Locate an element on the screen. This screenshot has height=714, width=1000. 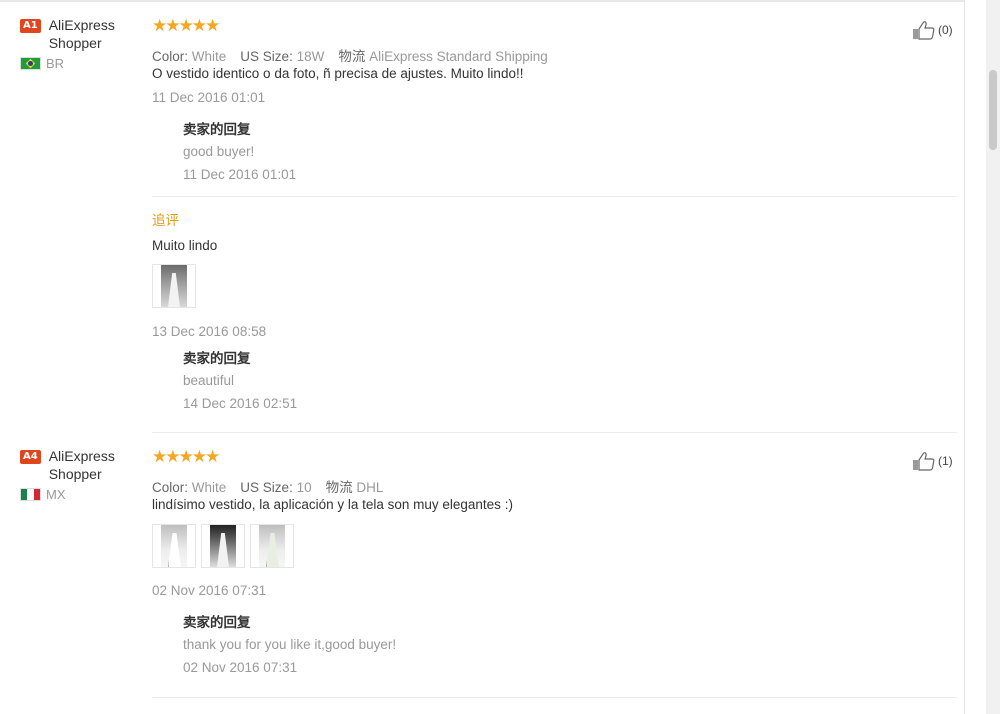
helpful-button: (0) is located at coordinates (932, 30).